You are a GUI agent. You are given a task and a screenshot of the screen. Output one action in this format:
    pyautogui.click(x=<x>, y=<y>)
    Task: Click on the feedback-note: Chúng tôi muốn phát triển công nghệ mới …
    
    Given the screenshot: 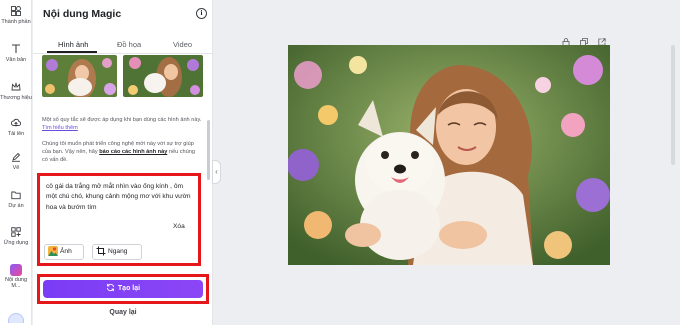 What is the action you would take?
    pyautogui.click(x=119, y=152)
    